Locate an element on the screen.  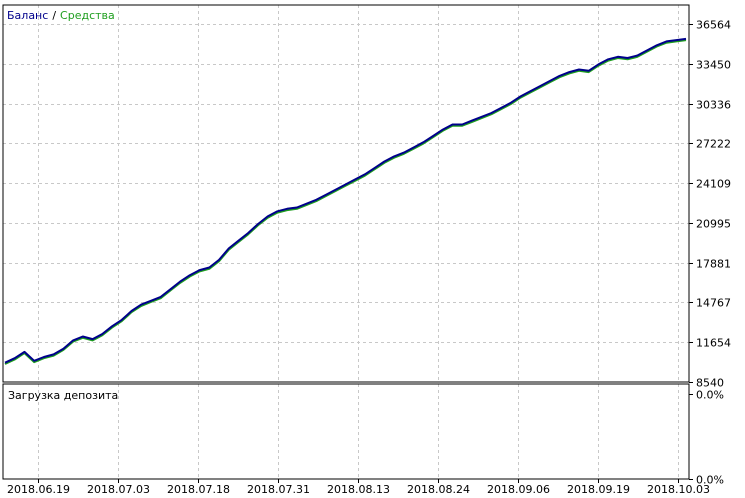
x-tick-label: 2018.08.13 is located at coordinates (358, 489).